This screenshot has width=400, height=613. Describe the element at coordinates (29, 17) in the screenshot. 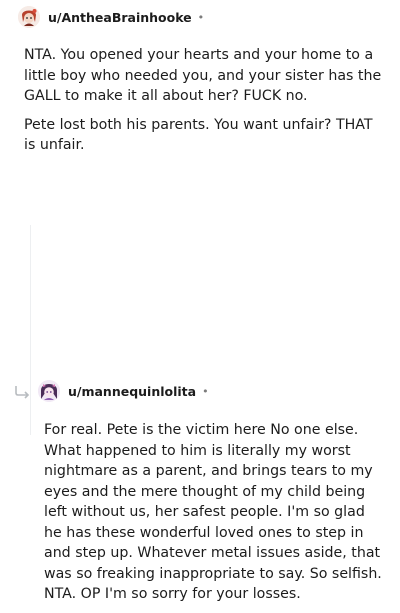

I see `red-hair-avatar-icon` at that location.